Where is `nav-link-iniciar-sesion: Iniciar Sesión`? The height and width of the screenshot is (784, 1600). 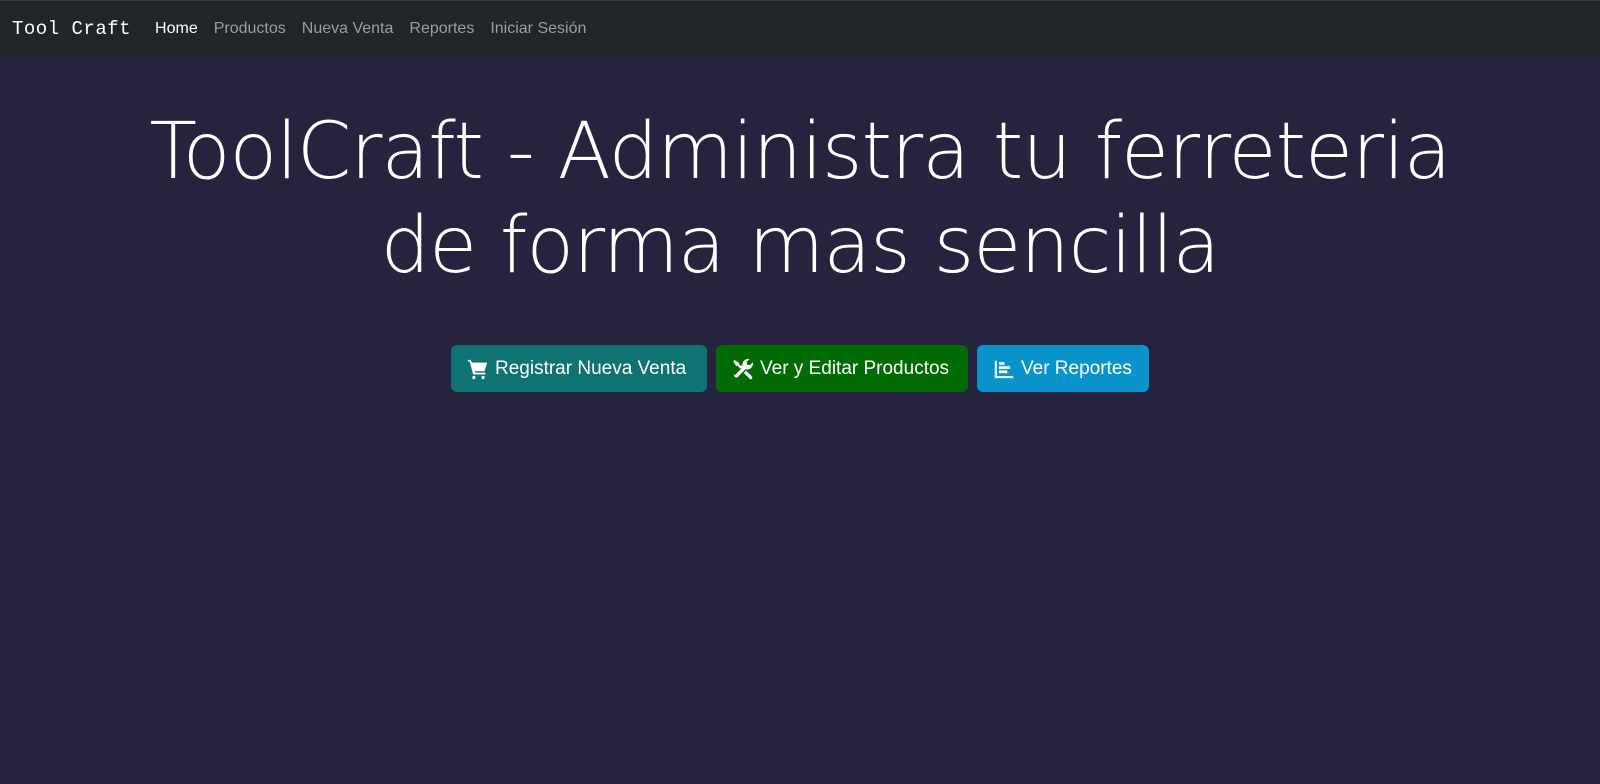
nav-link-iniciar-sesion: Iniciar Sesión is located at coordinates (538, 29).